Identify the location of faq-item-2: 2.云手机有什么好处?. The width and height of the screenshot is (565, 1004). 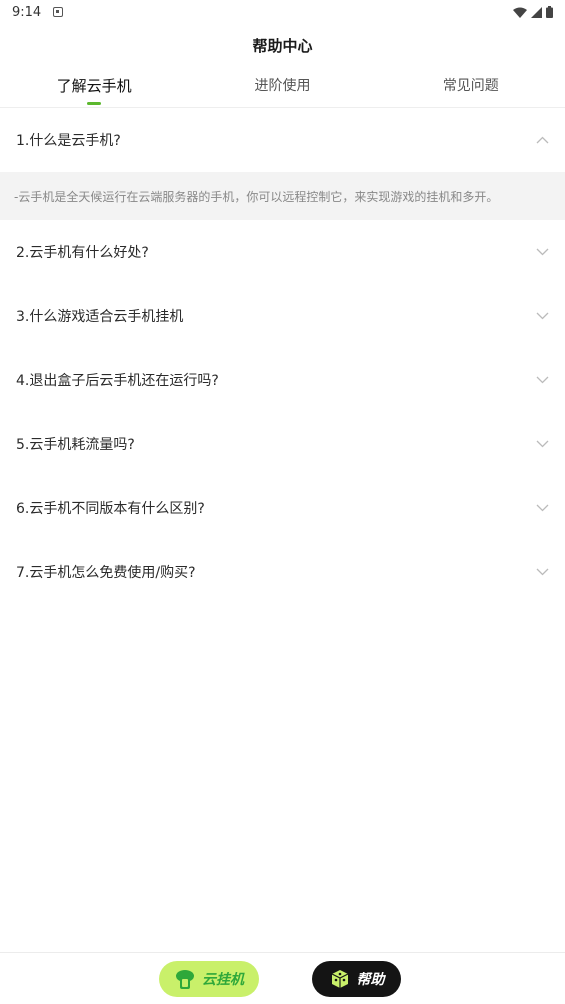
(282, 252).